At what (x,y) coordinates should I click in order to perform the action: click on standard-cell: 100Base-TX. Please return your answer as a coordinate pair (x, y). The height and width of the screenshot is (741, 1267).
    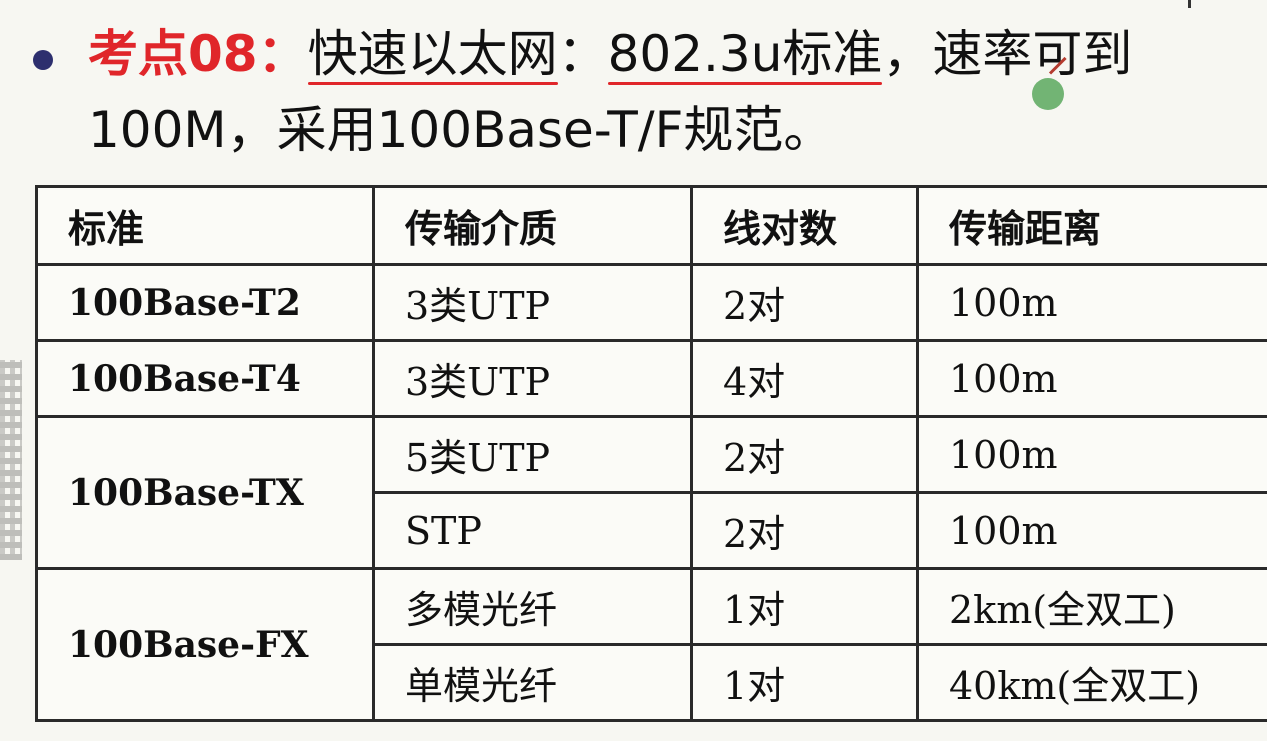
    Looking at the image, I should click on (205, 492).